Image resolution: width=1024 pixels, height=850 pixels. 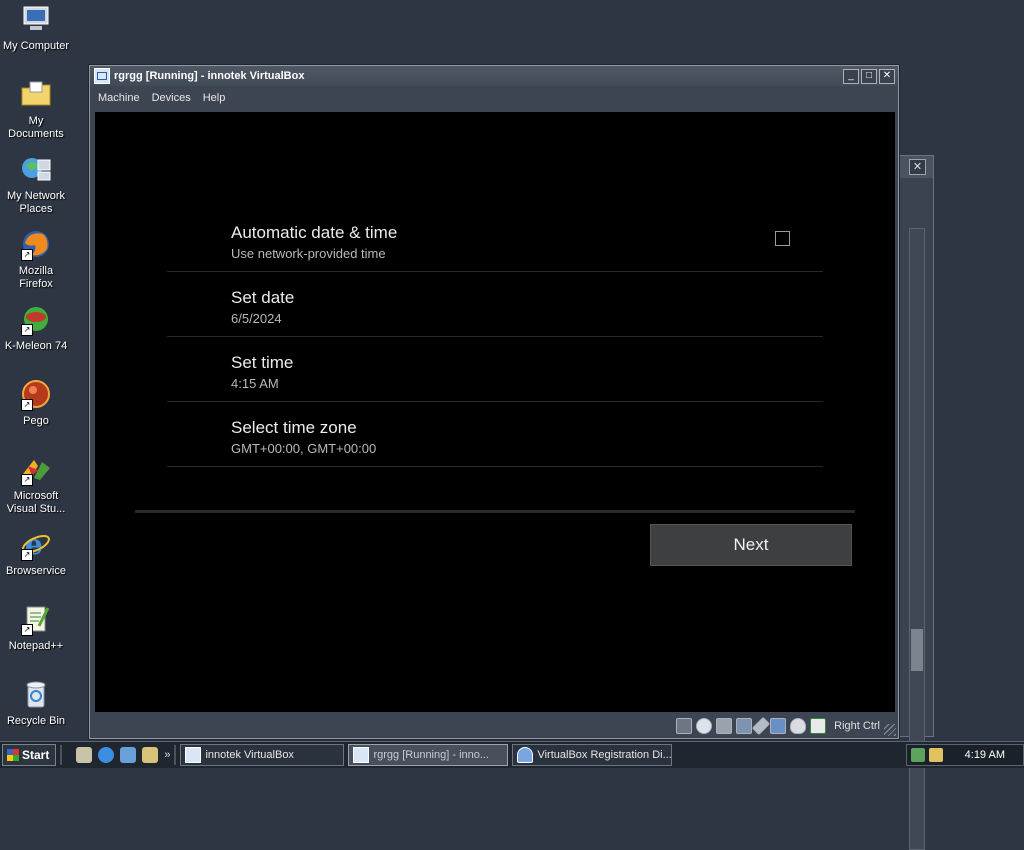 I want to click on desktop-icon-network-places: My Network Places, so click(x=36, y=188).